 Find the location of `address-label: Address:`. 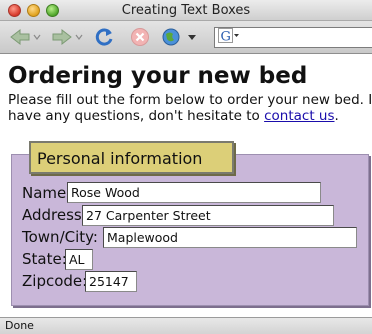

address-label: Address: is located at coordinates (54, 215).